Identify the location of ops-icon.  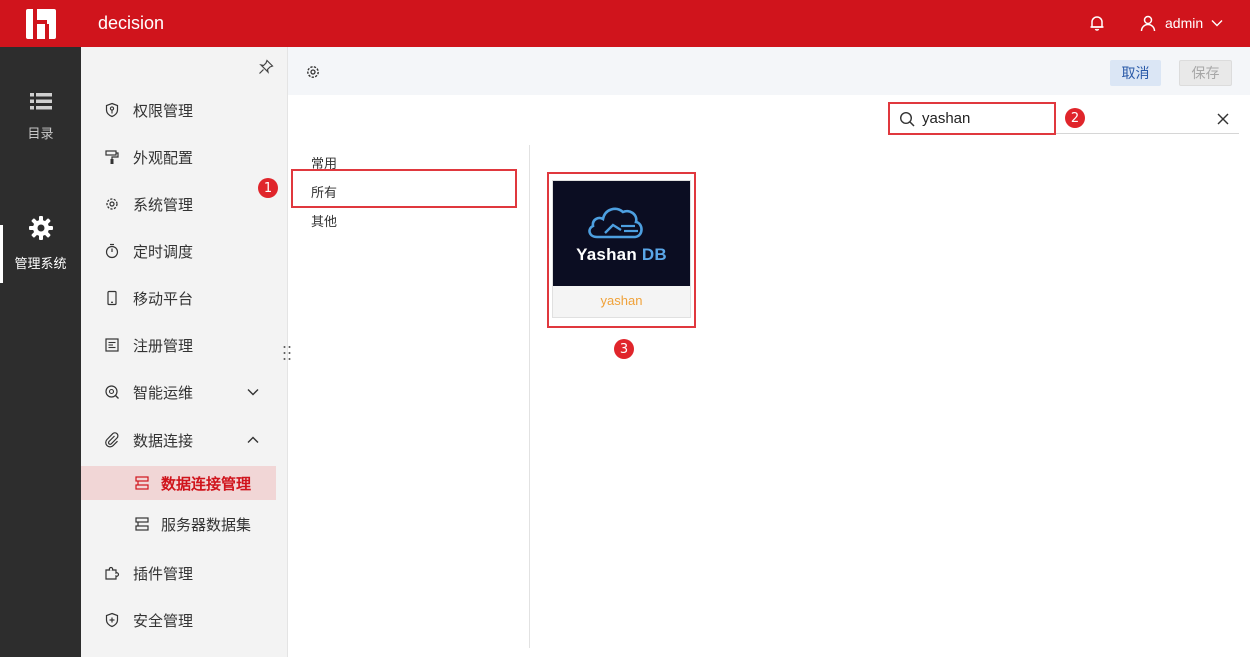
(112, 392).